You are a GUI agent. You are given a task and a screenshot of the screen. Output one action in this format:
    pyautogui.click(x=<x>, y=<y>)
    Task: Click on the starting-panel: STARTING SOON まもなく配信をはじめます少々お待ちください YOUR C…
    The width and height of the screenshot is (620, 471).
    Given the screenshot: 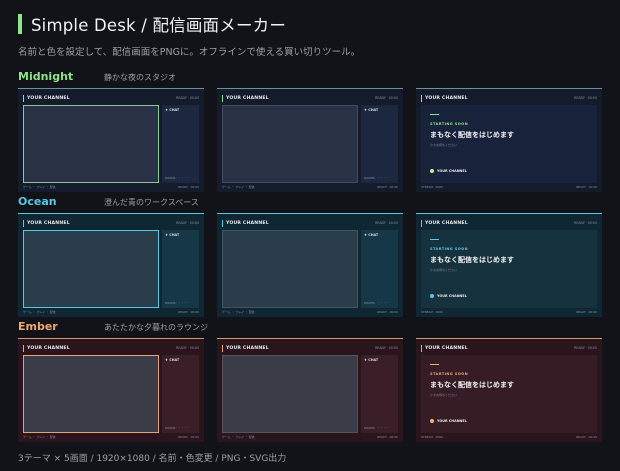 What is the action you would take?
    pyautogui.click(x=509, y=144)
    